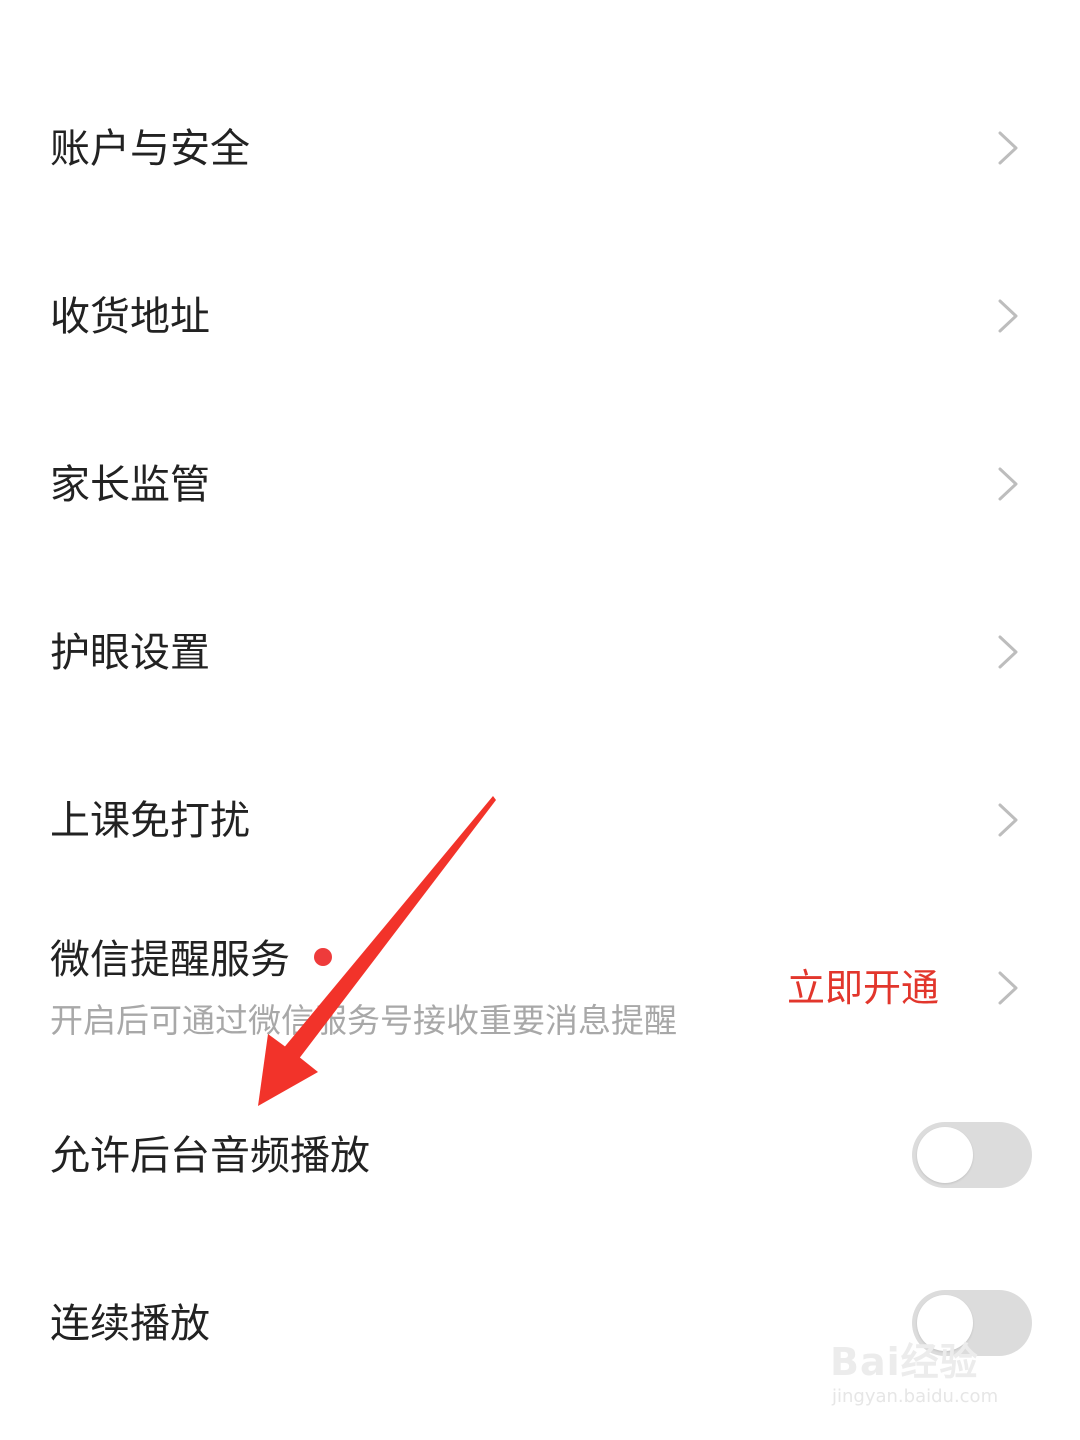  What do you see at coordinates (150, 821) in the screenshot?
I see `settings-item-label: 上课免打扰` at bounding box center [150, 821].